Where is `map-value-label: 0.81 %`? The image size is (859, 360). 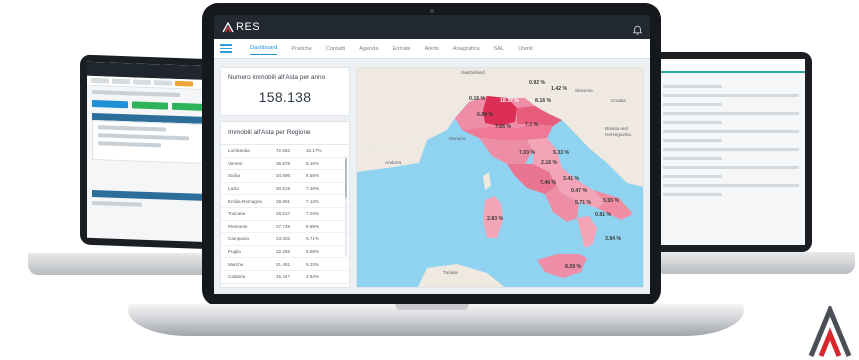 map-value-label: 0.81 % is located at coordinates (603, 215).